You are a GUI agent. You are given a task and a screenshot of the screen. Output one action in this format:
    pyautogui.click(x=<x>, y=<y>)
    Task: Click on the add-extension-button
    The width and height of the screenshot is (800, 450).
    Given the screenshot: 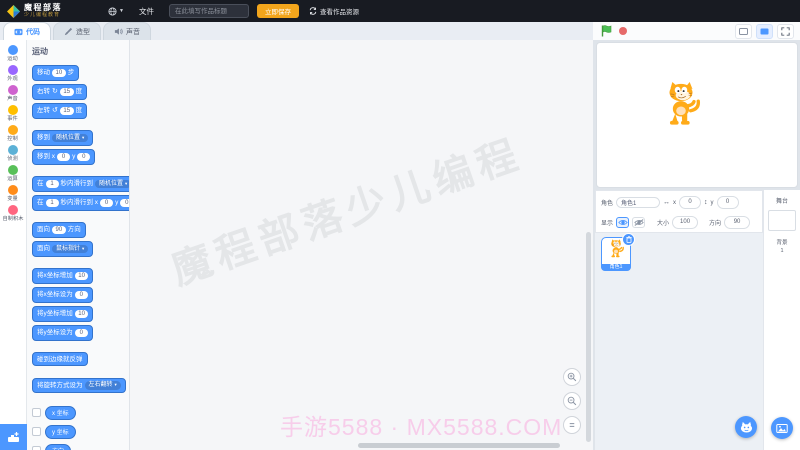 What is the action you would take?
    pyautogui.click(x=13, y=437)
    